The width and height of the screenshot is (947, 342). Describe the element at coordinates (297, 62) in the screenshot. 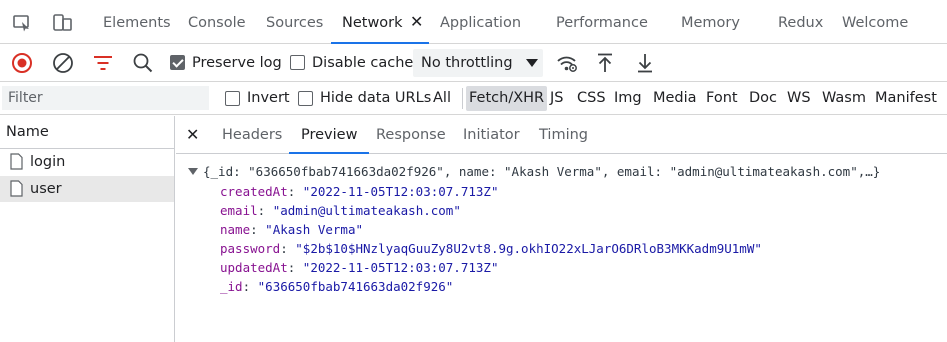

I see `disable-cache-checkbox` at that location.